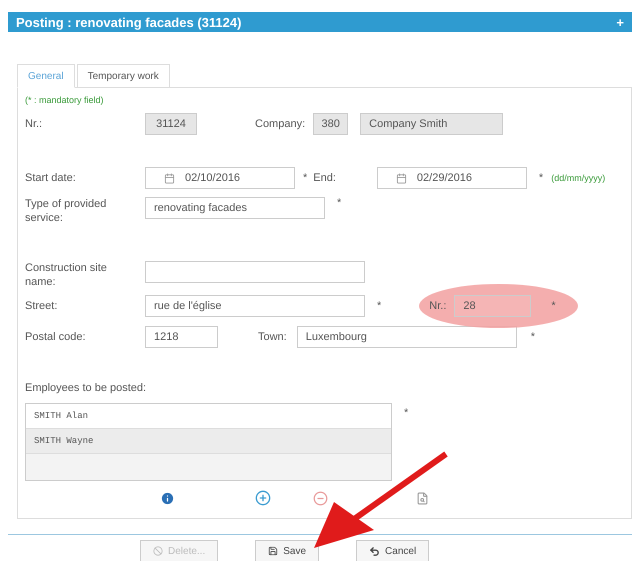 This screenshot has height=561, width=636. What do you see at coordinates (273, 551) in the screenshot?
I see `save-icon` at bounding box center [273, 551].